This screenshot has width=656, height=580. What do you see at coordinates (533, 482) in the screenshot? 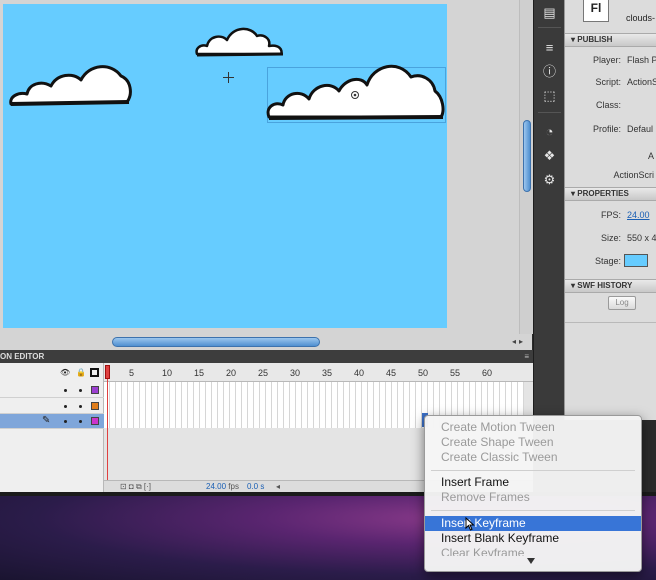
I see `menu-item-insert-frame: Insert Frame` at bounding box center [533, 482].